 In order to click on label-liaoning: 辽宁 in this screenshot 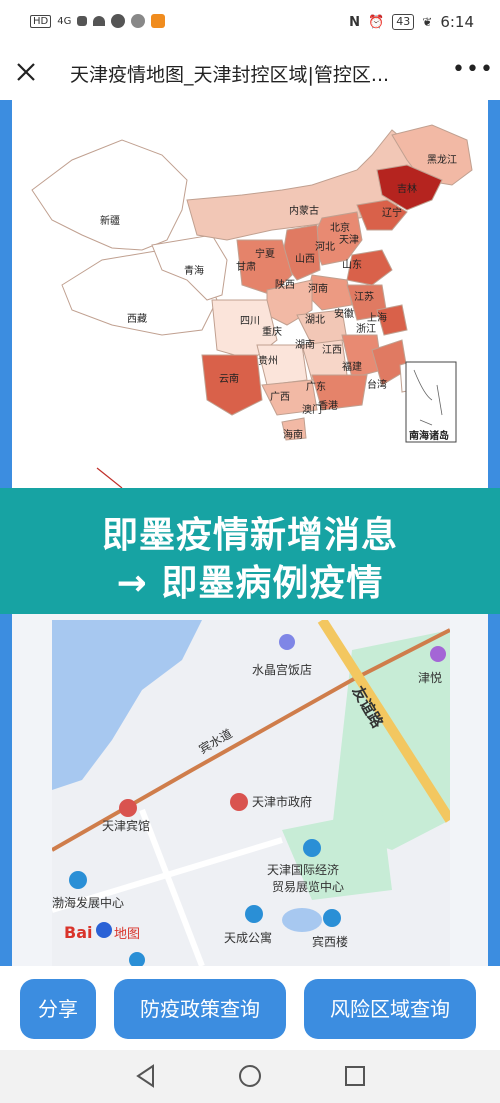, I will do `click(392, 212)`.